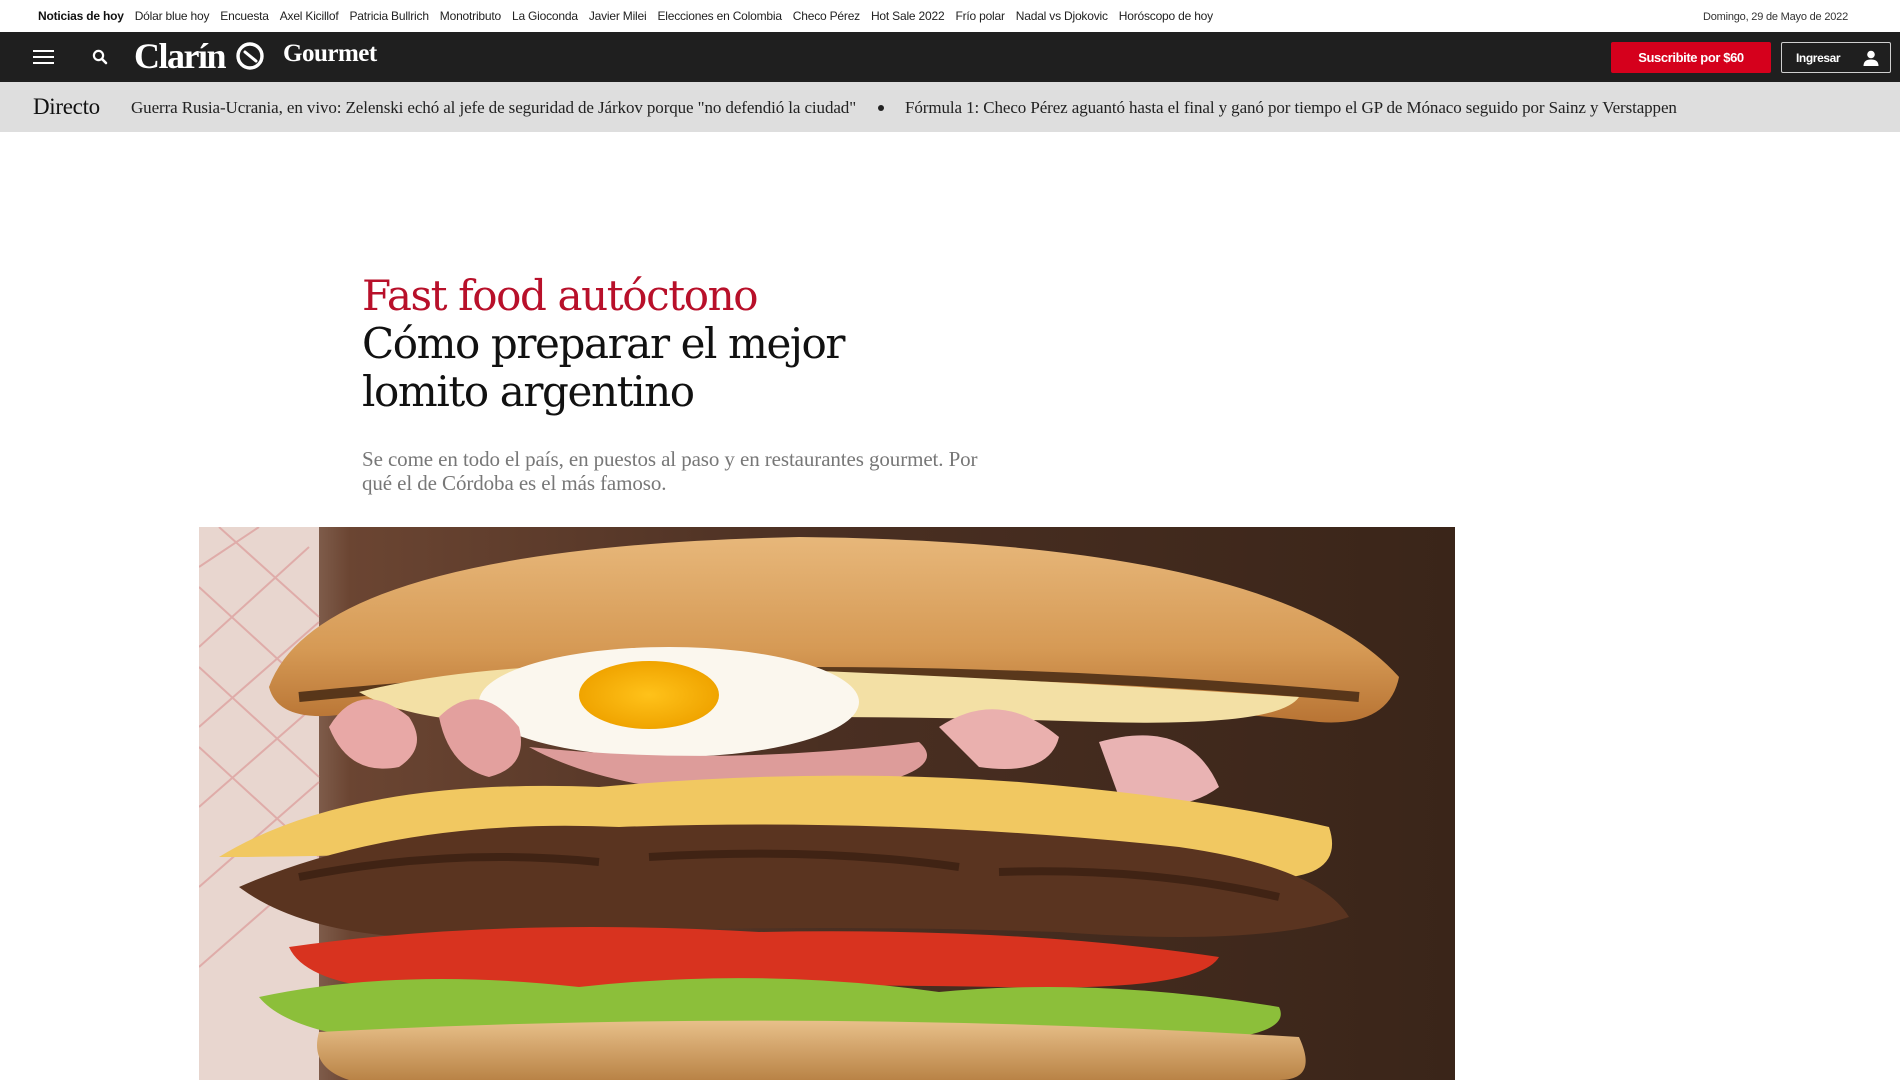 The height and width of the screenshot is (1080, 1900). I want to click on trending-link: Noticias de hoy, so click(81, 16).